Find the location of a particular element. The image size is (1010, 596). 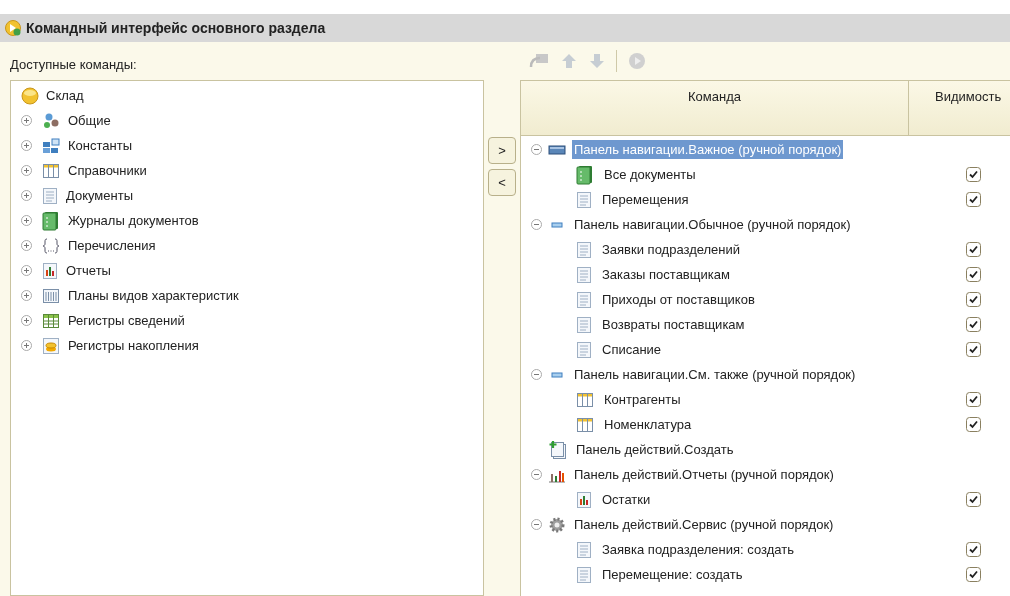

coins-icon is located at coordinates (51, 345).